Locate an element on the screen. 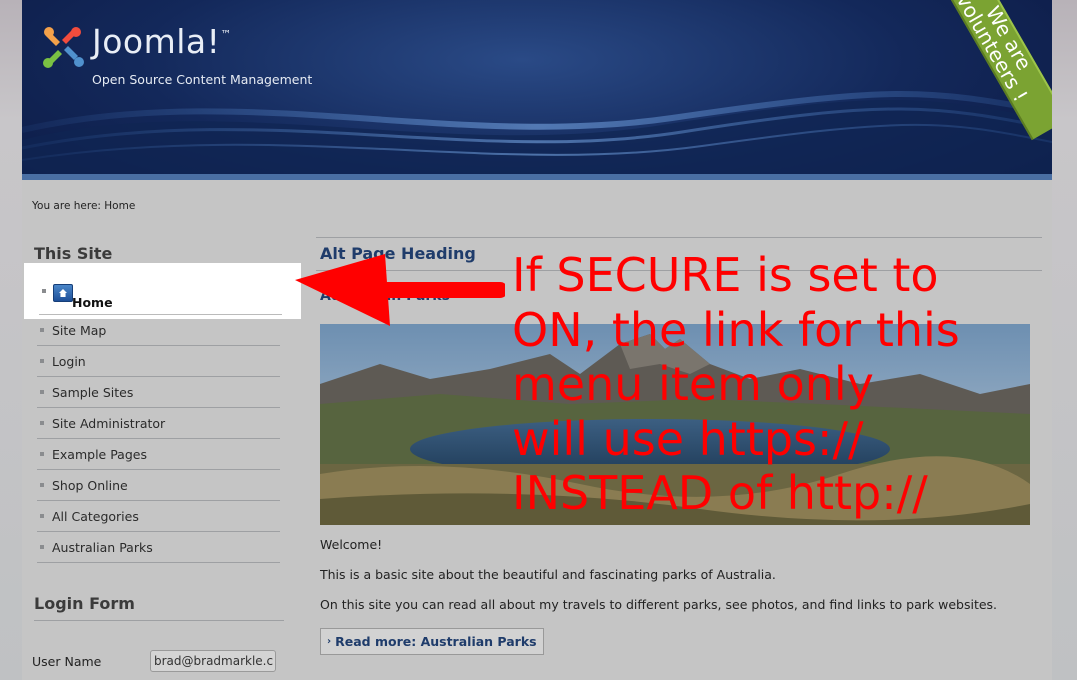 Image resolution: width=1077 pixels, height=680 pixels. username-field: brad@bradmarkle.c is located at coordinates (213, 661).